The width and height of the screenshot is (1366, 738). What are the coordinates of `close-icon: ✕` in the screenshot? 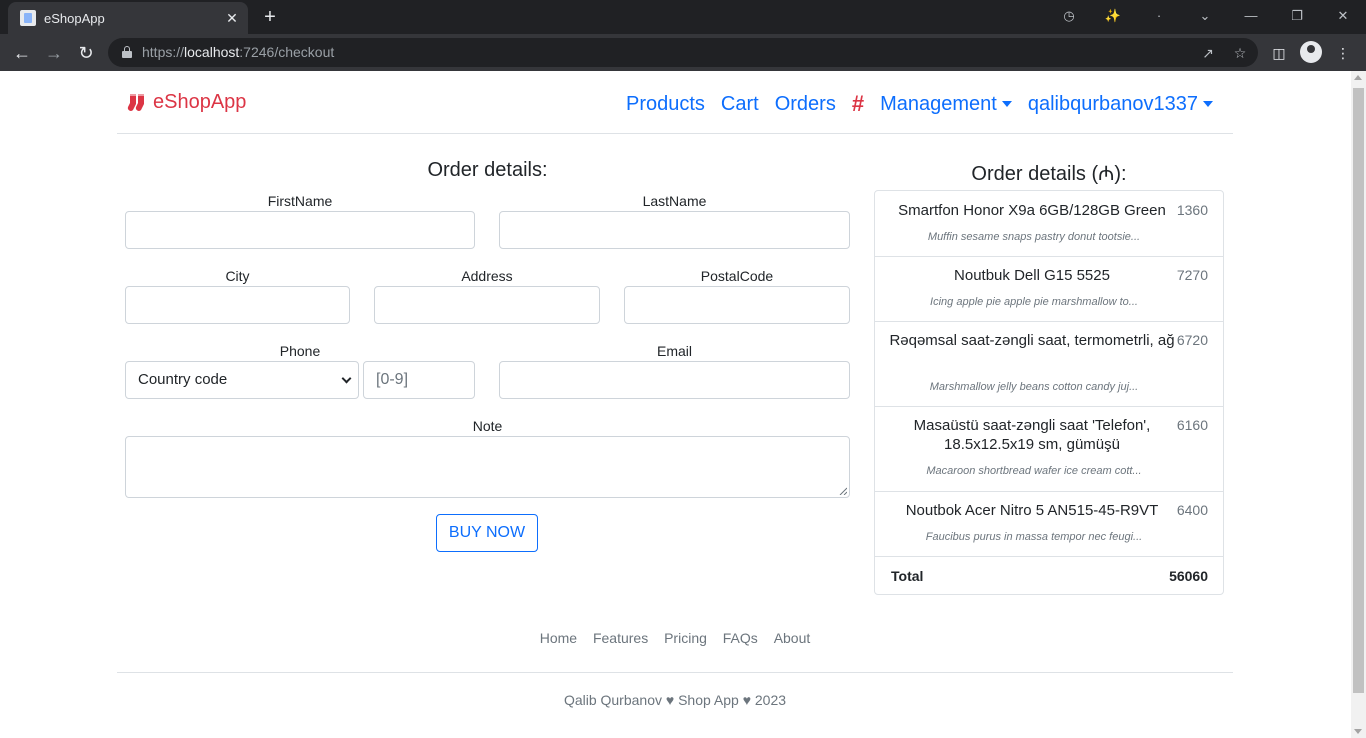 It's located at (232, 18).